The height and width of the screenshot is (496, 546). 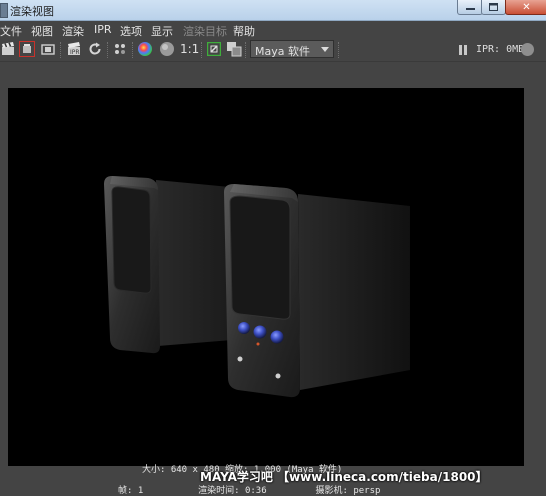 I want to click on close-icon: ✕, so click(x=526, y=7).